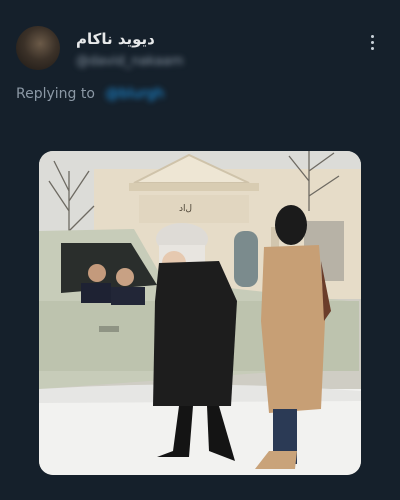 Image resolution: width=400 pixels, height=500 pixels. I want to click on author-name: دیوید ناکام, so click(115, 39).